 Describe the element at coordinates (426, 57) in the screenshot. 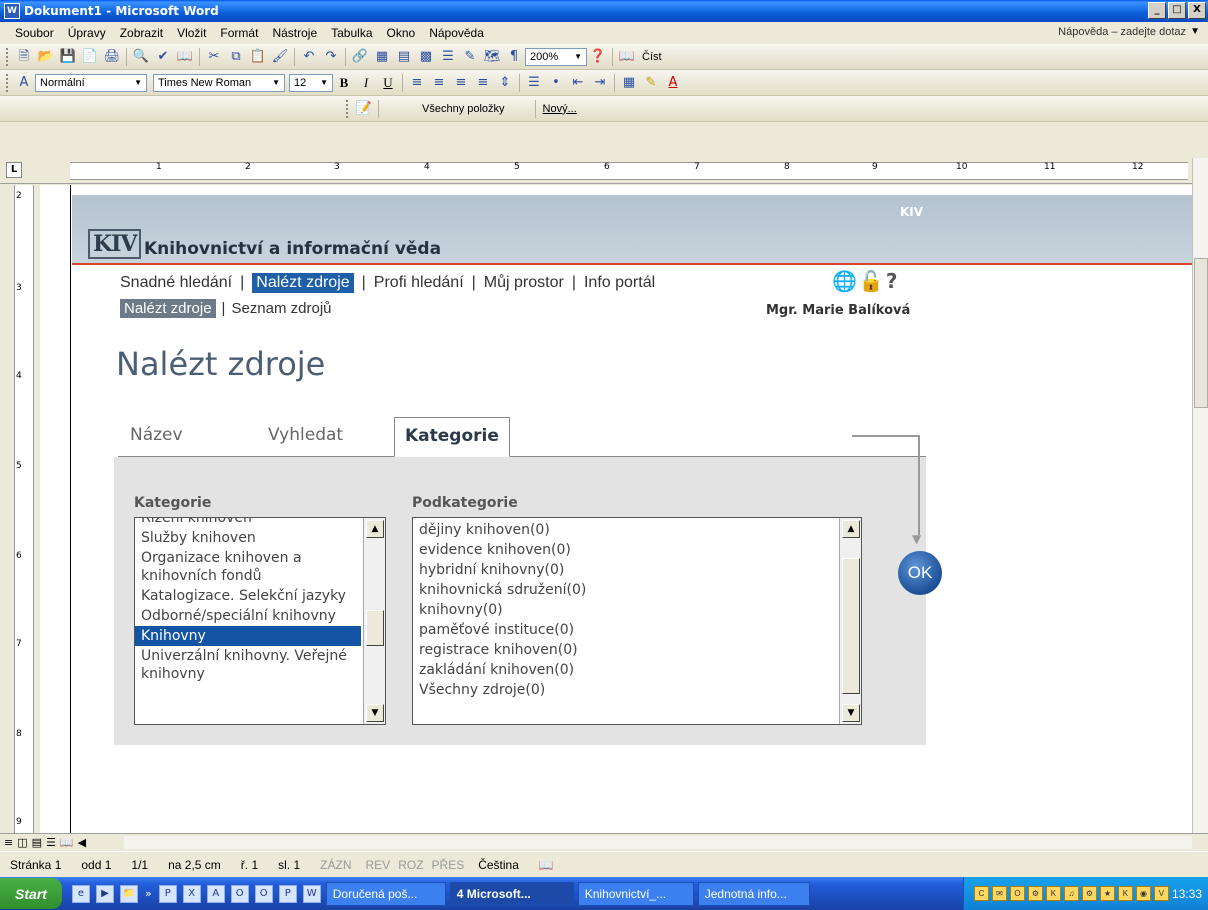

I see `insert-excel-icon: ▩` at that location.